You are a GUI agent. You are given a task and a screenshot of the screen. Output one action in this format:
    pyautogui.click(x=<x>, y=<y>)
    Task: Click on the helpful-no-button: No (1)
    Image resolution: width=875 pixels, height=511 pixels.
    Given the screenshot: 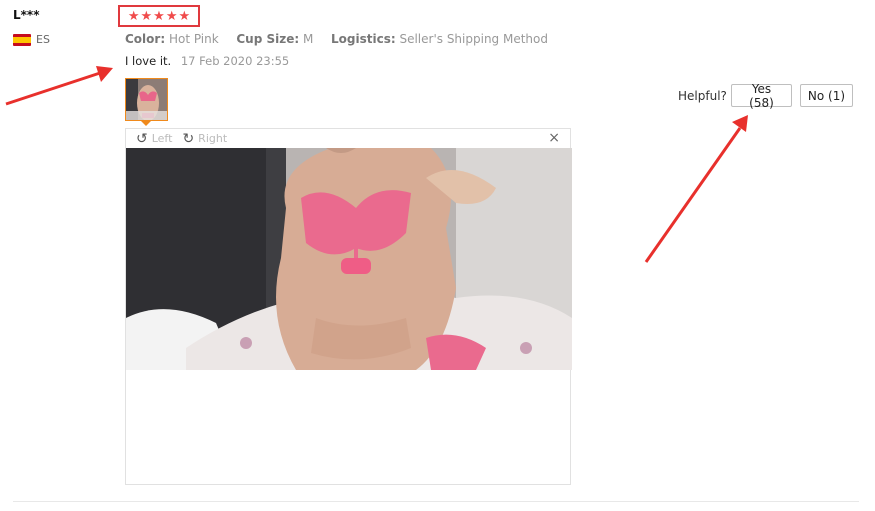 What is the action you would take?
    pyautogui.click(x=826, y=95)
    